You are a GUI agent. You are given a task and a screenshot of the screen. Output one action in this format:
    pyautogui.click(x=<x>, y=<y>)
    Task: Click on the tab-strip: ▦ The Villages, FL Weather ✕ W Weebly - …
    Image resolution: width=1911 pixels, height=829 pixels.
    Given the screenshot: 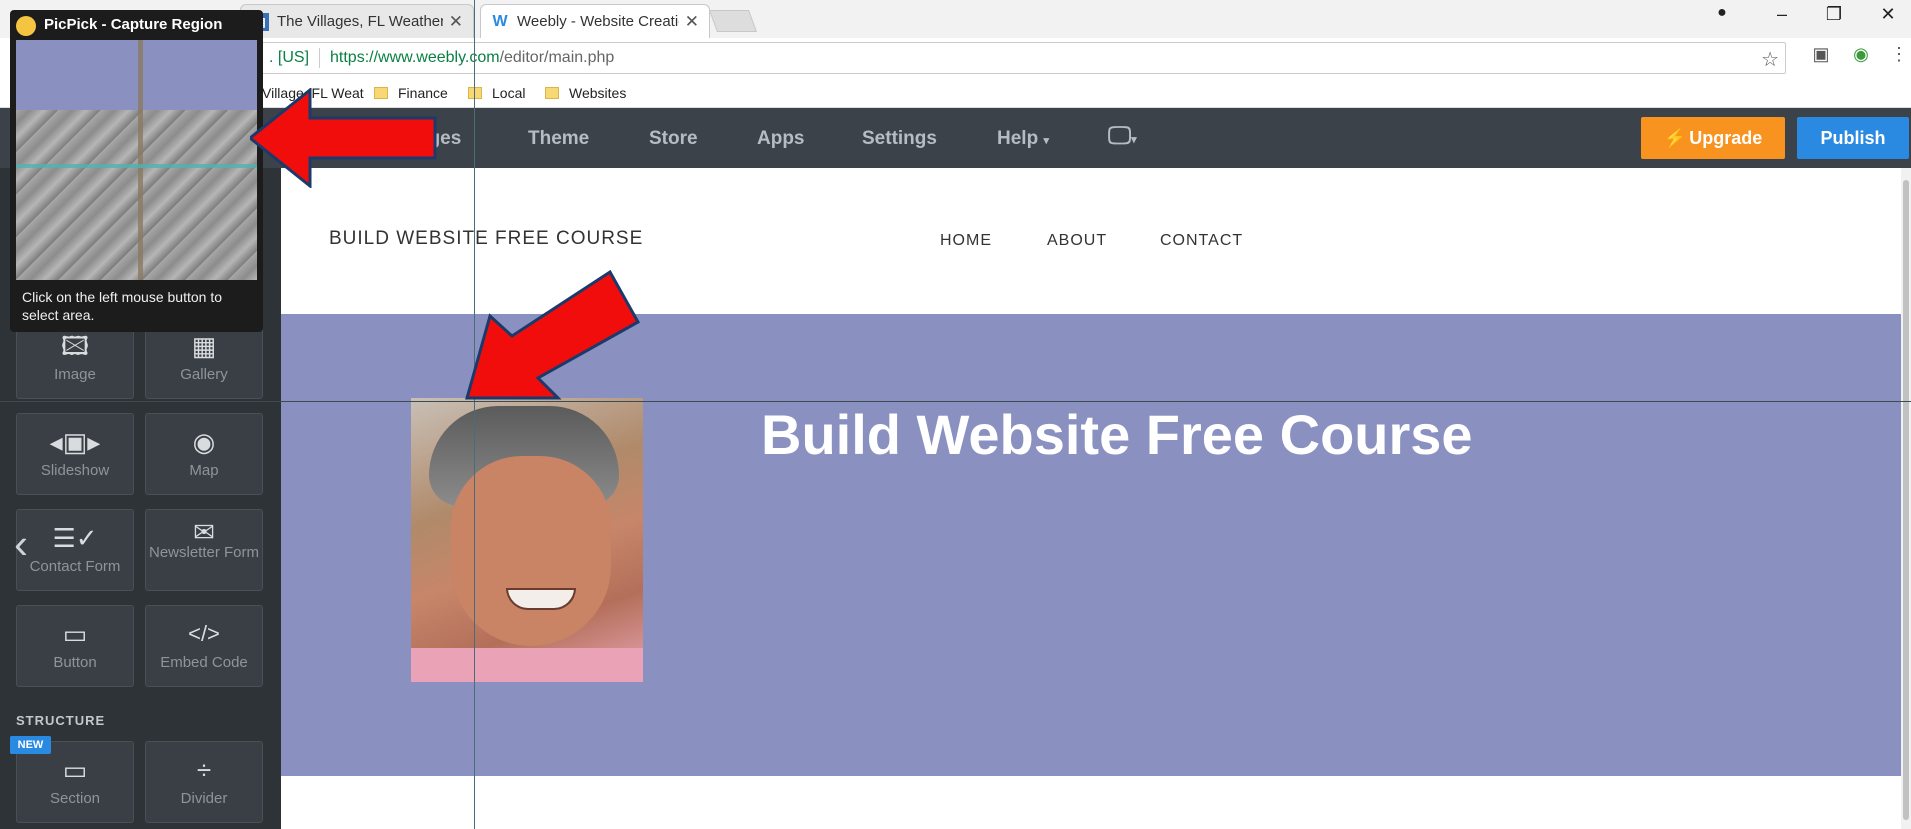 What is the action you would take?
    pyautogui.click(x=955, y=19)
    